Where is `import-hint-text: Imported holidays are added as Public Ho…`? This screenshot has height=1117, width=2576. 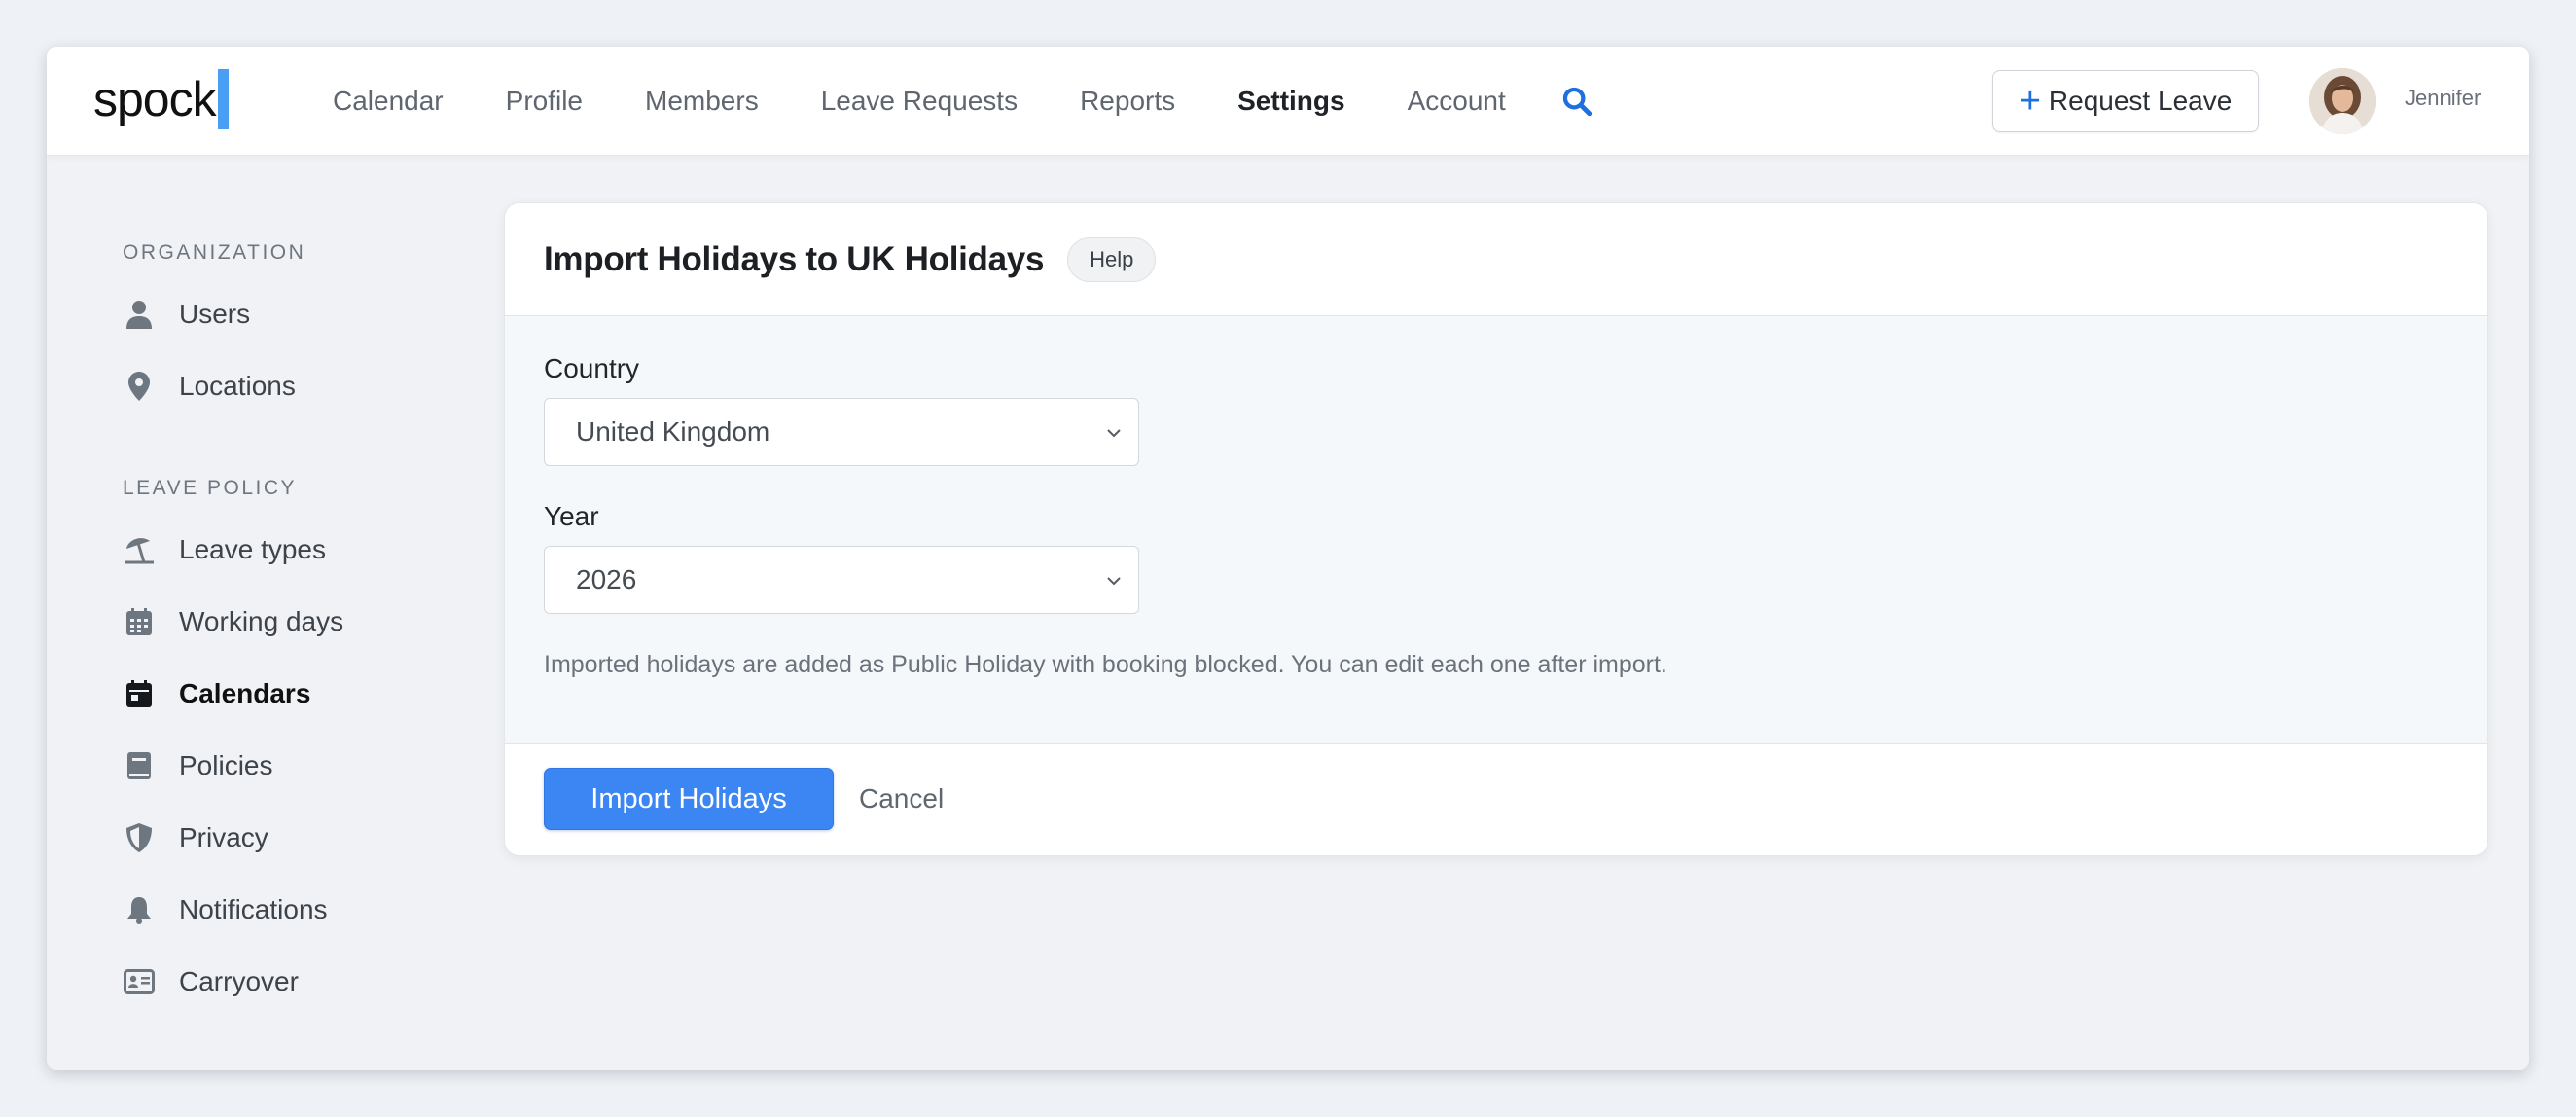
import-hint-text: Imported holidays are added as Public Ho… is located at coordinates (1105, 665).